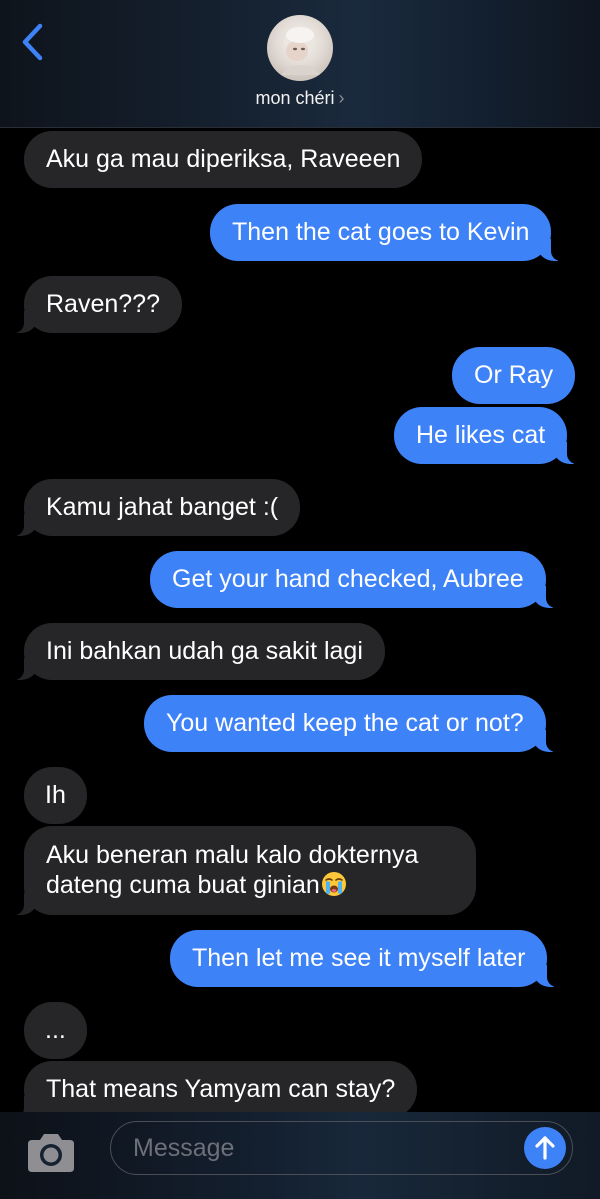  Describe the element at coordinates (301, 51) in the screenshot. I see `avatar-photo` at that location.